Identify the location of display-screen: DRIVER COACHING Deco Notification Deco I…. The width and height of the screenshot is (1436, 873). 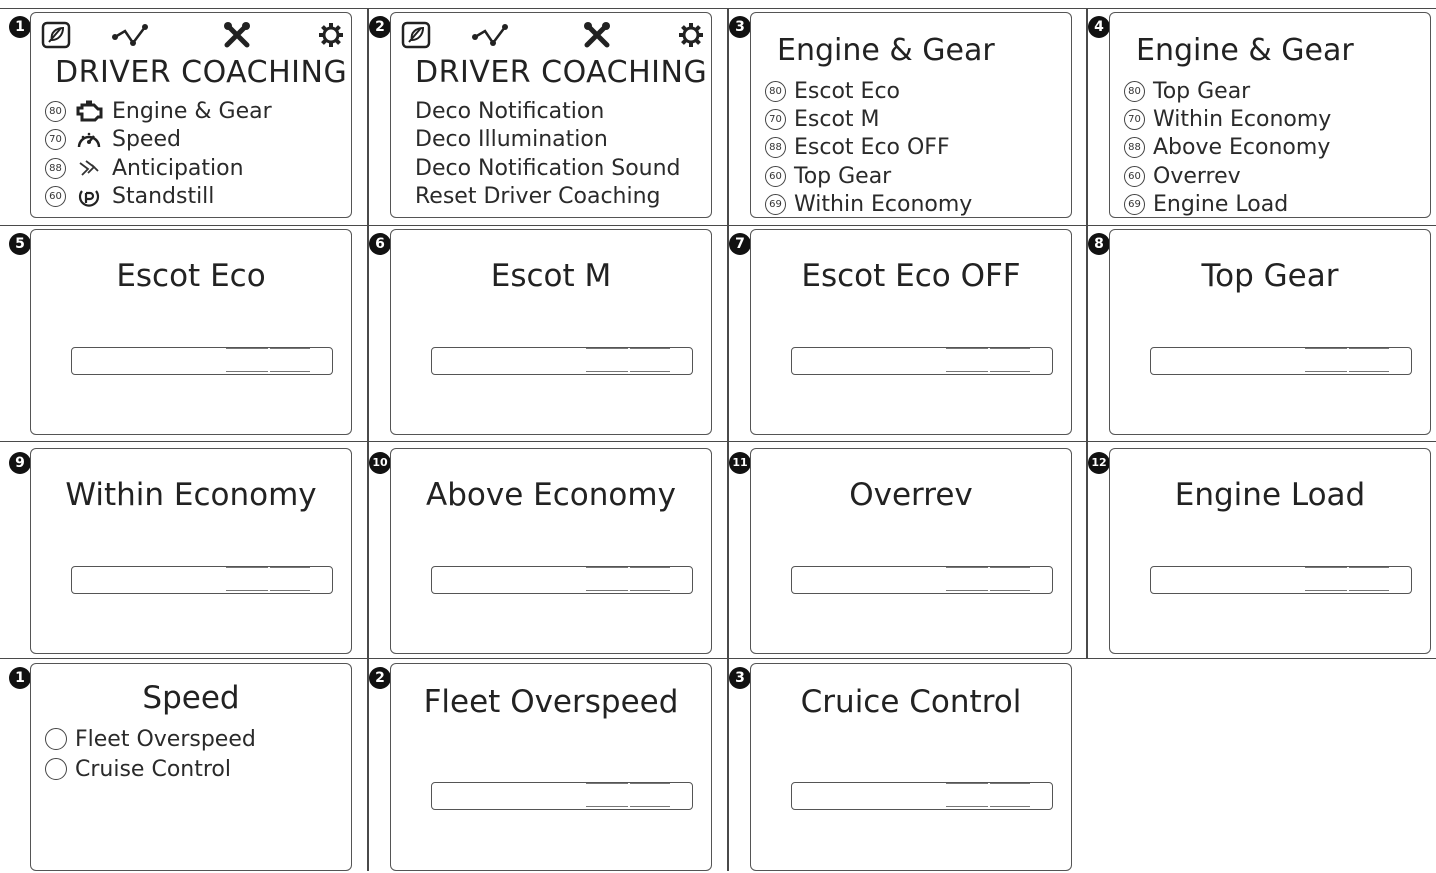
(551, 115).